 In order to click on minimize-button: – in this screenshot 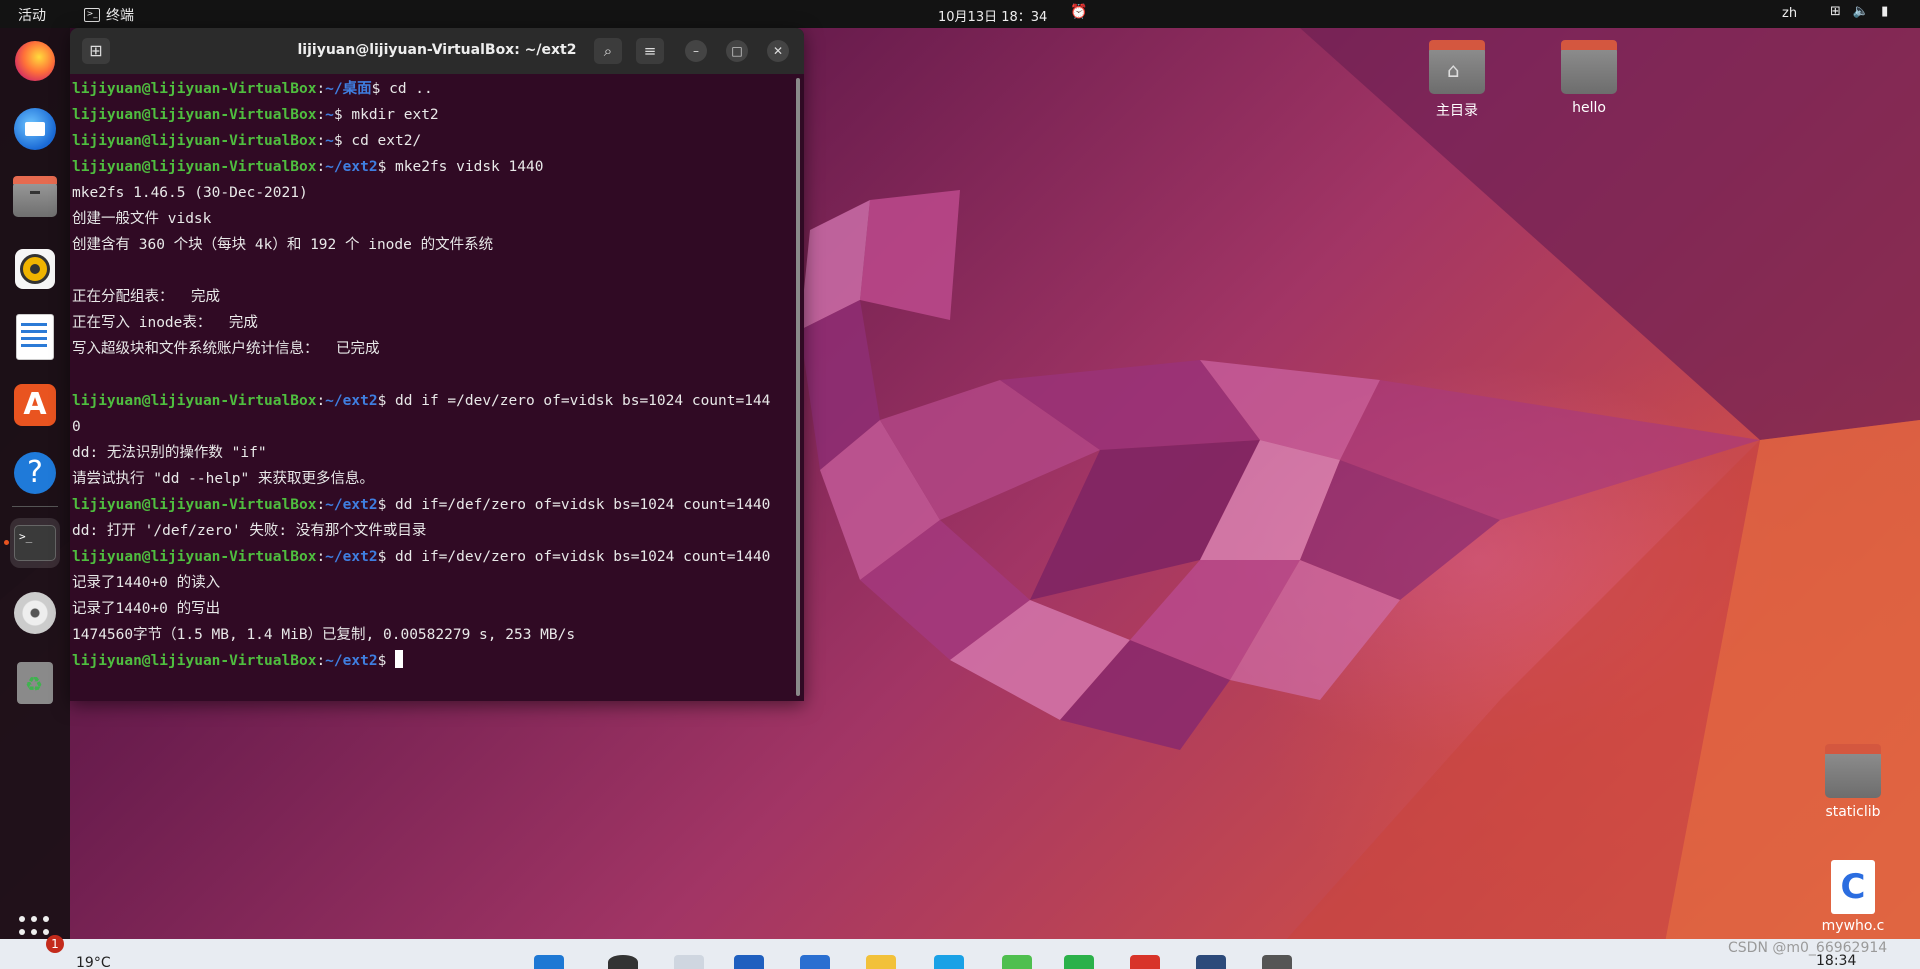, I will do `click(696, 51)`.